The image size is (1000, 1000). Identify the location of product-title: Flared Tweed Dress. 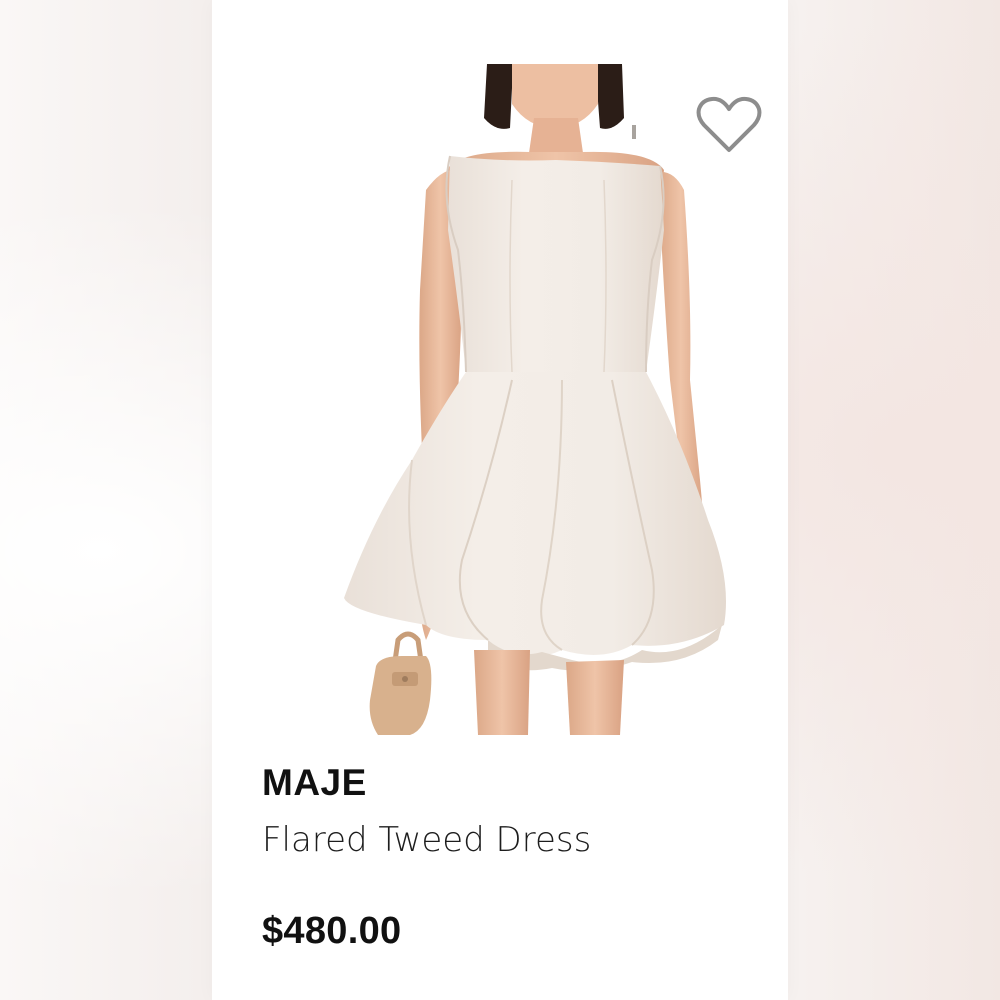
(426, 840).